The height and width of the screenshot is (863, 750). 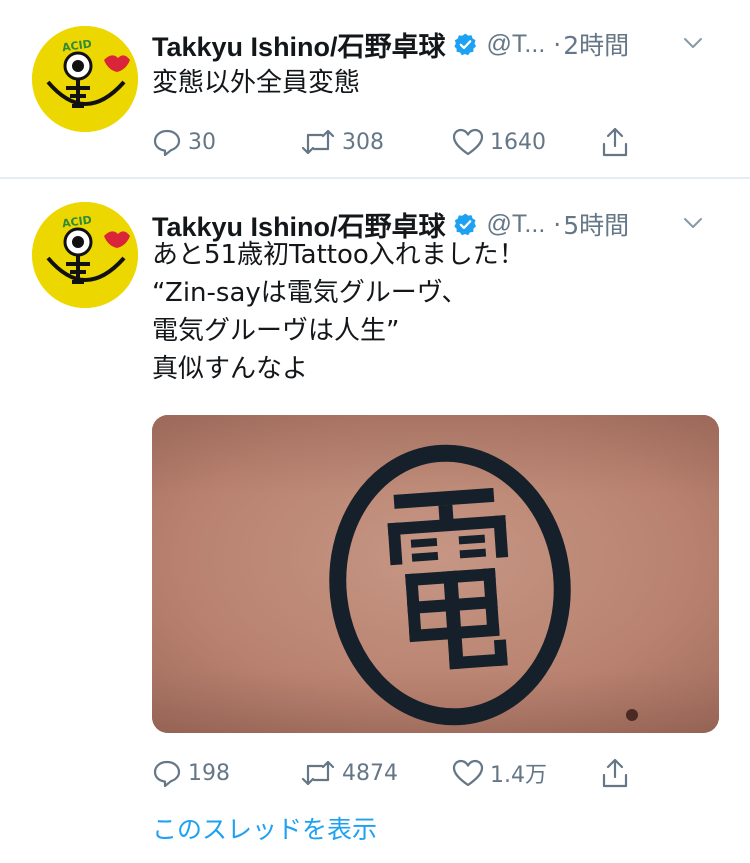 I want to click on like-count: 1640, so click(x=518, y=142).